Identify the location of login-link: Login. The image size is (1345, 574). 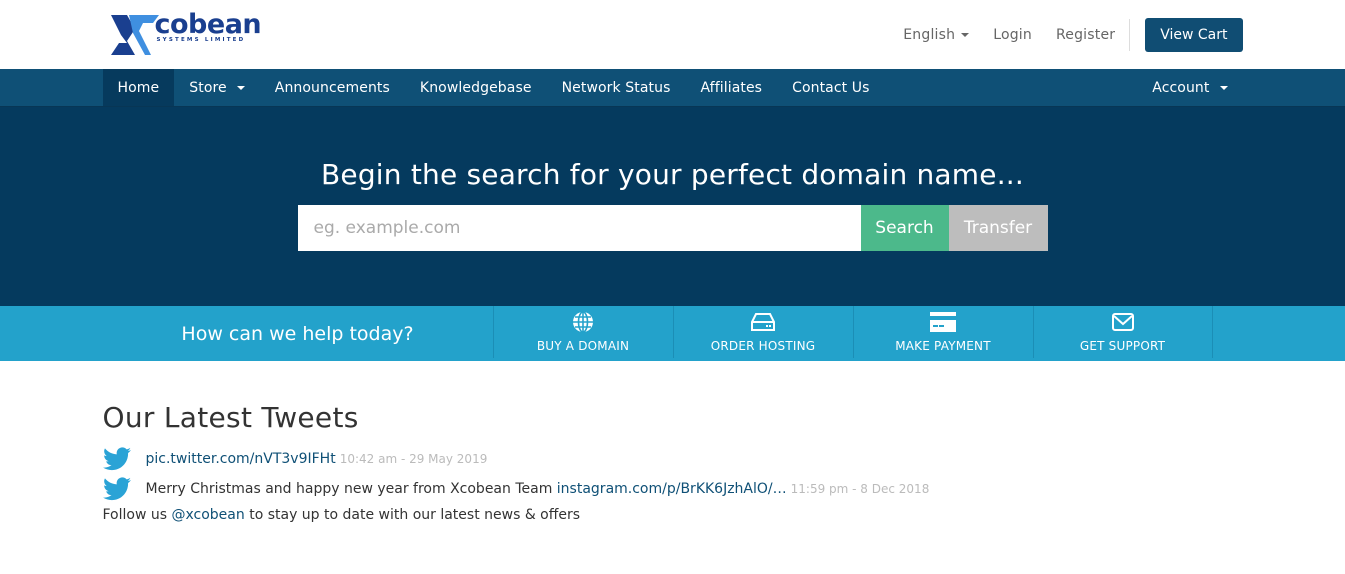
(1012, 35).